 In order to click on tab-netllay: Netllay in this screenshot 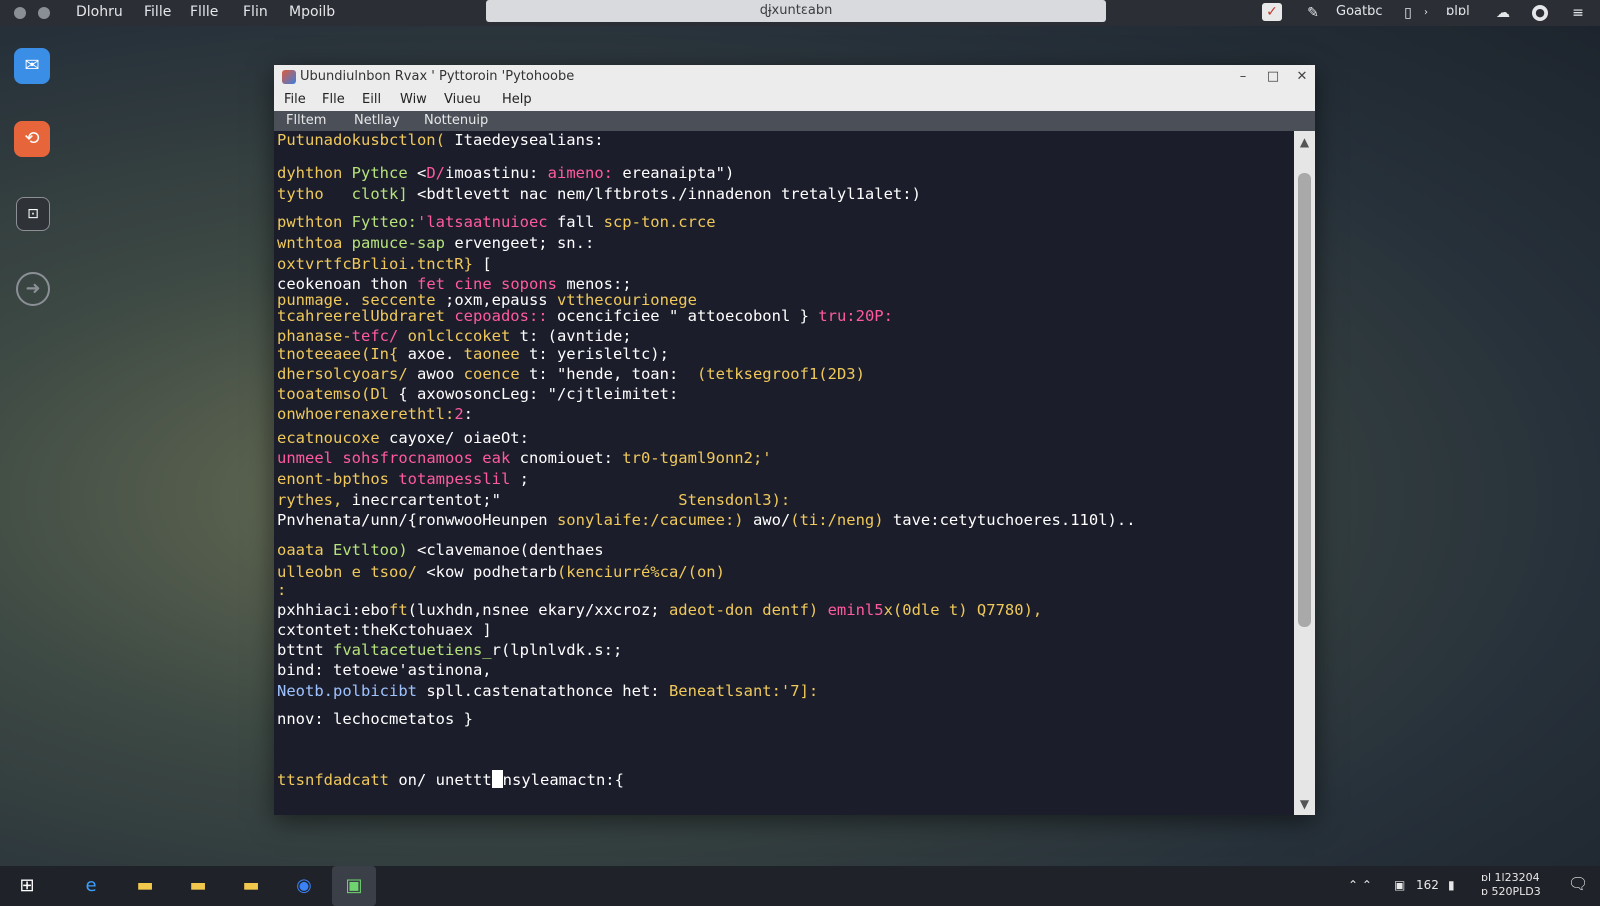, I will do `click(377, 120)`.